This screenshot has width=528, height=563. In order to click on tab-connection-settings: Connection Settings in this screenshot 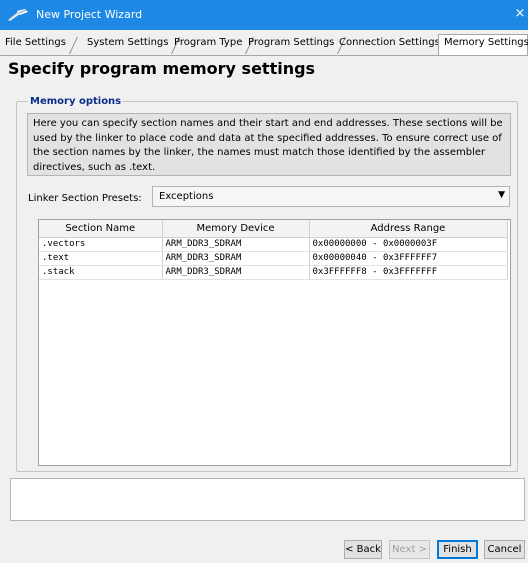, I will do `click(393, 45)`.